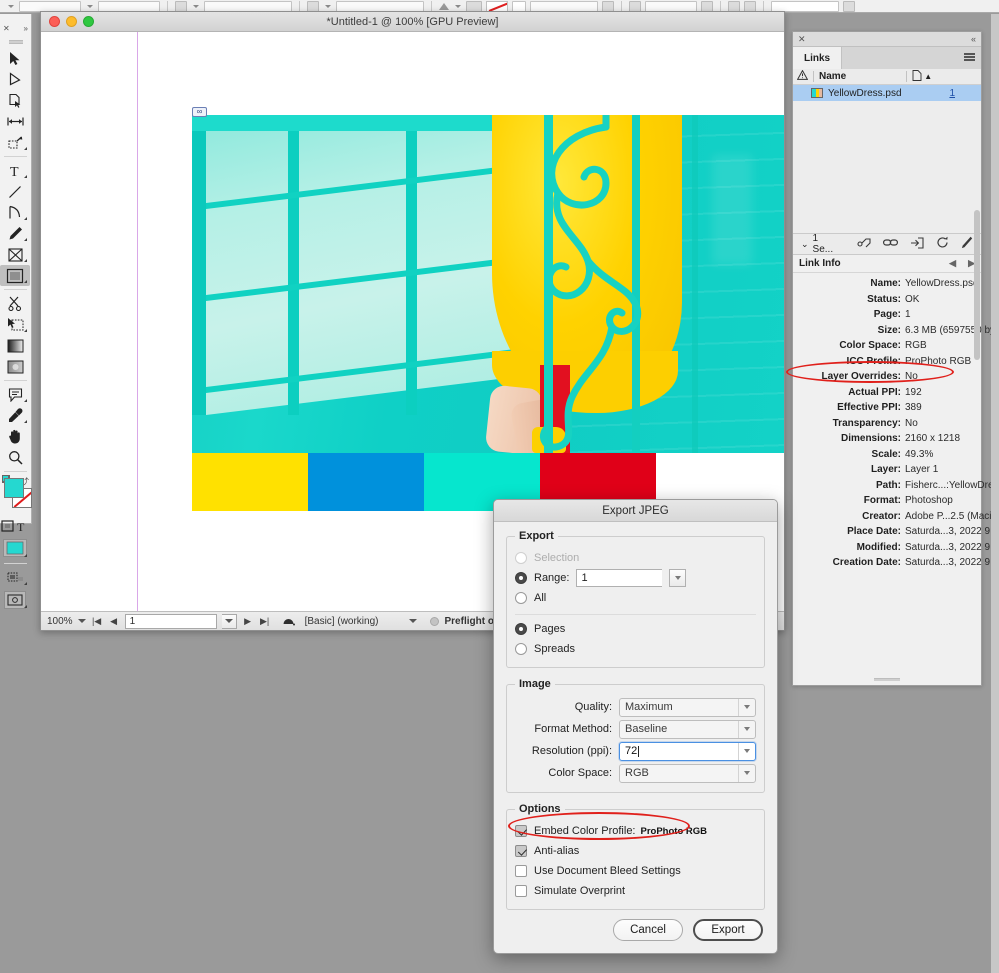 Image resolution: width=999 pixels, height=973 pixels. Describe the element at coordinates (15, 233) in the screenshot. I see `pencil-tool` at that location.